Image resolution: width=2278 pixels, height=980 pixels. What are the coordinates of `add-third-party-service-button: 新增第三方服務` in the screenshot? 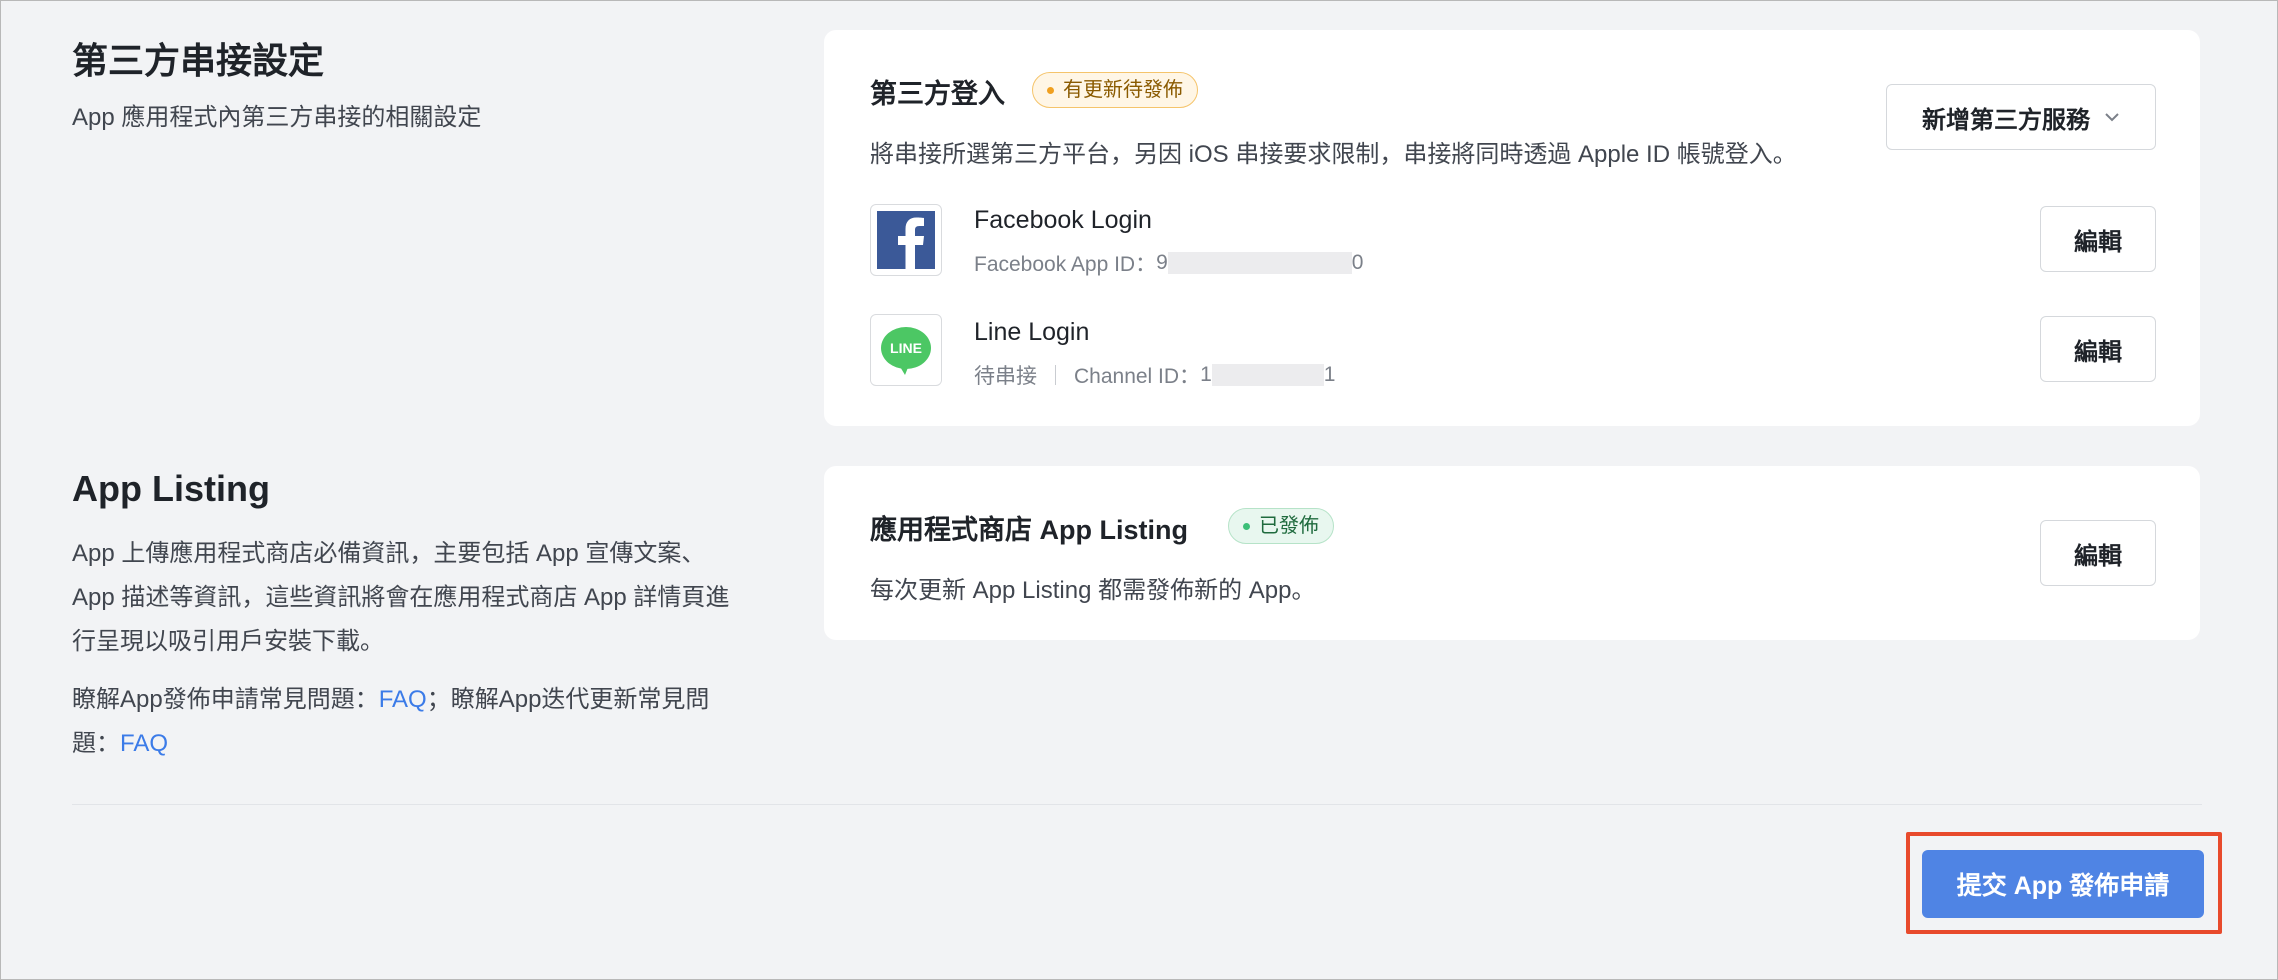 It's located at (2021, 117).